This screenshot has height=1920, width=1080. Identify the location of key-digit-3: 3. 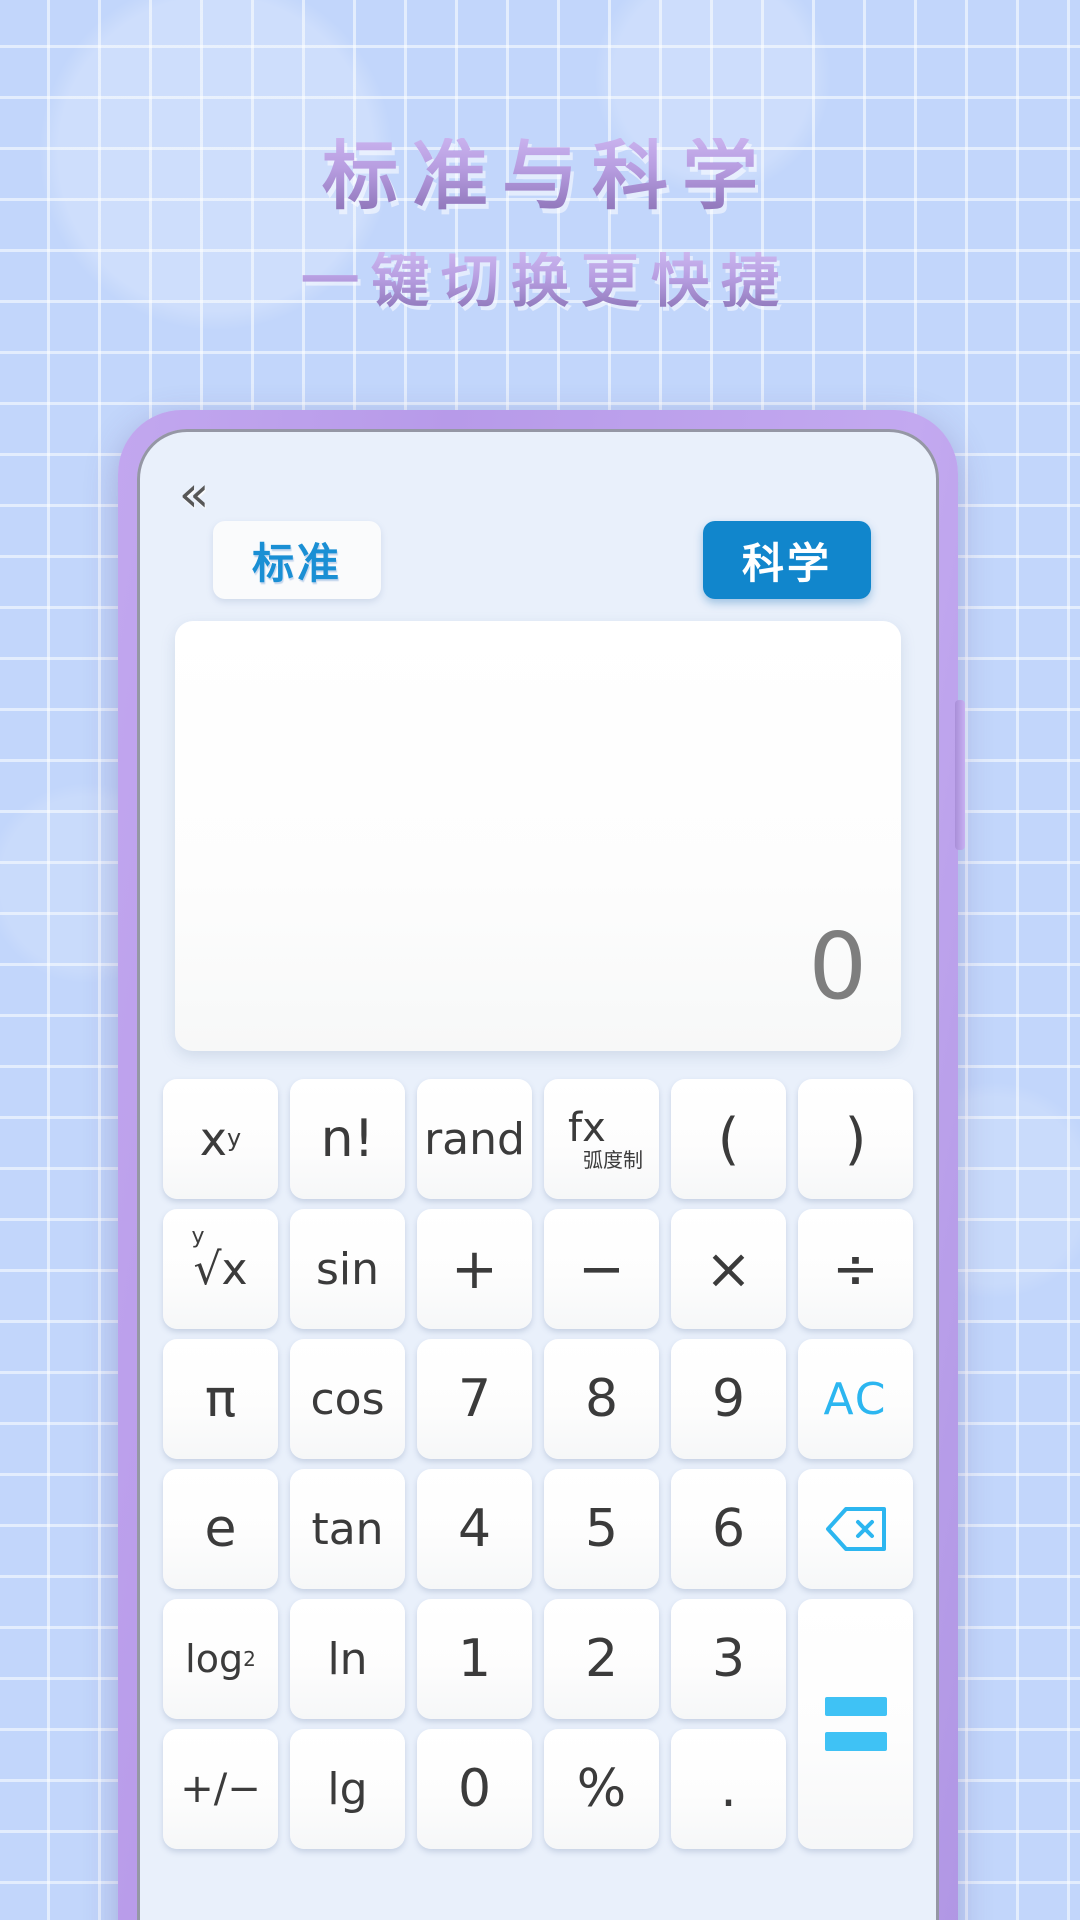
(728, 1659).